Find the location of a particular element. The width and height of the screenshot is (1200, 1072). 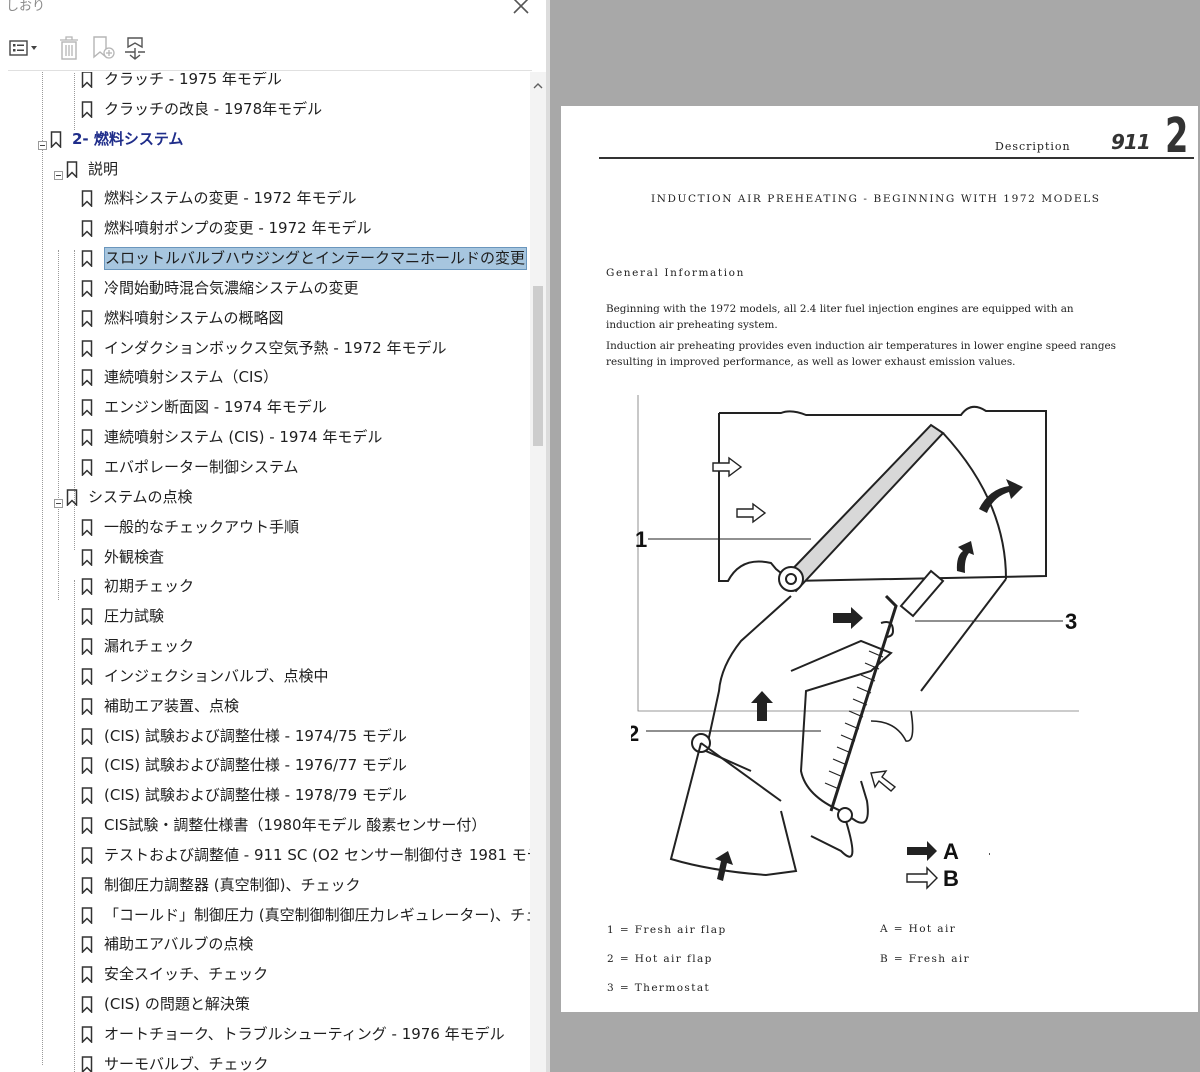

bookmark-label: CIS試験・調整仕様書（1980年モデル 酸素センサー付） is located at coordinates (295, 825).